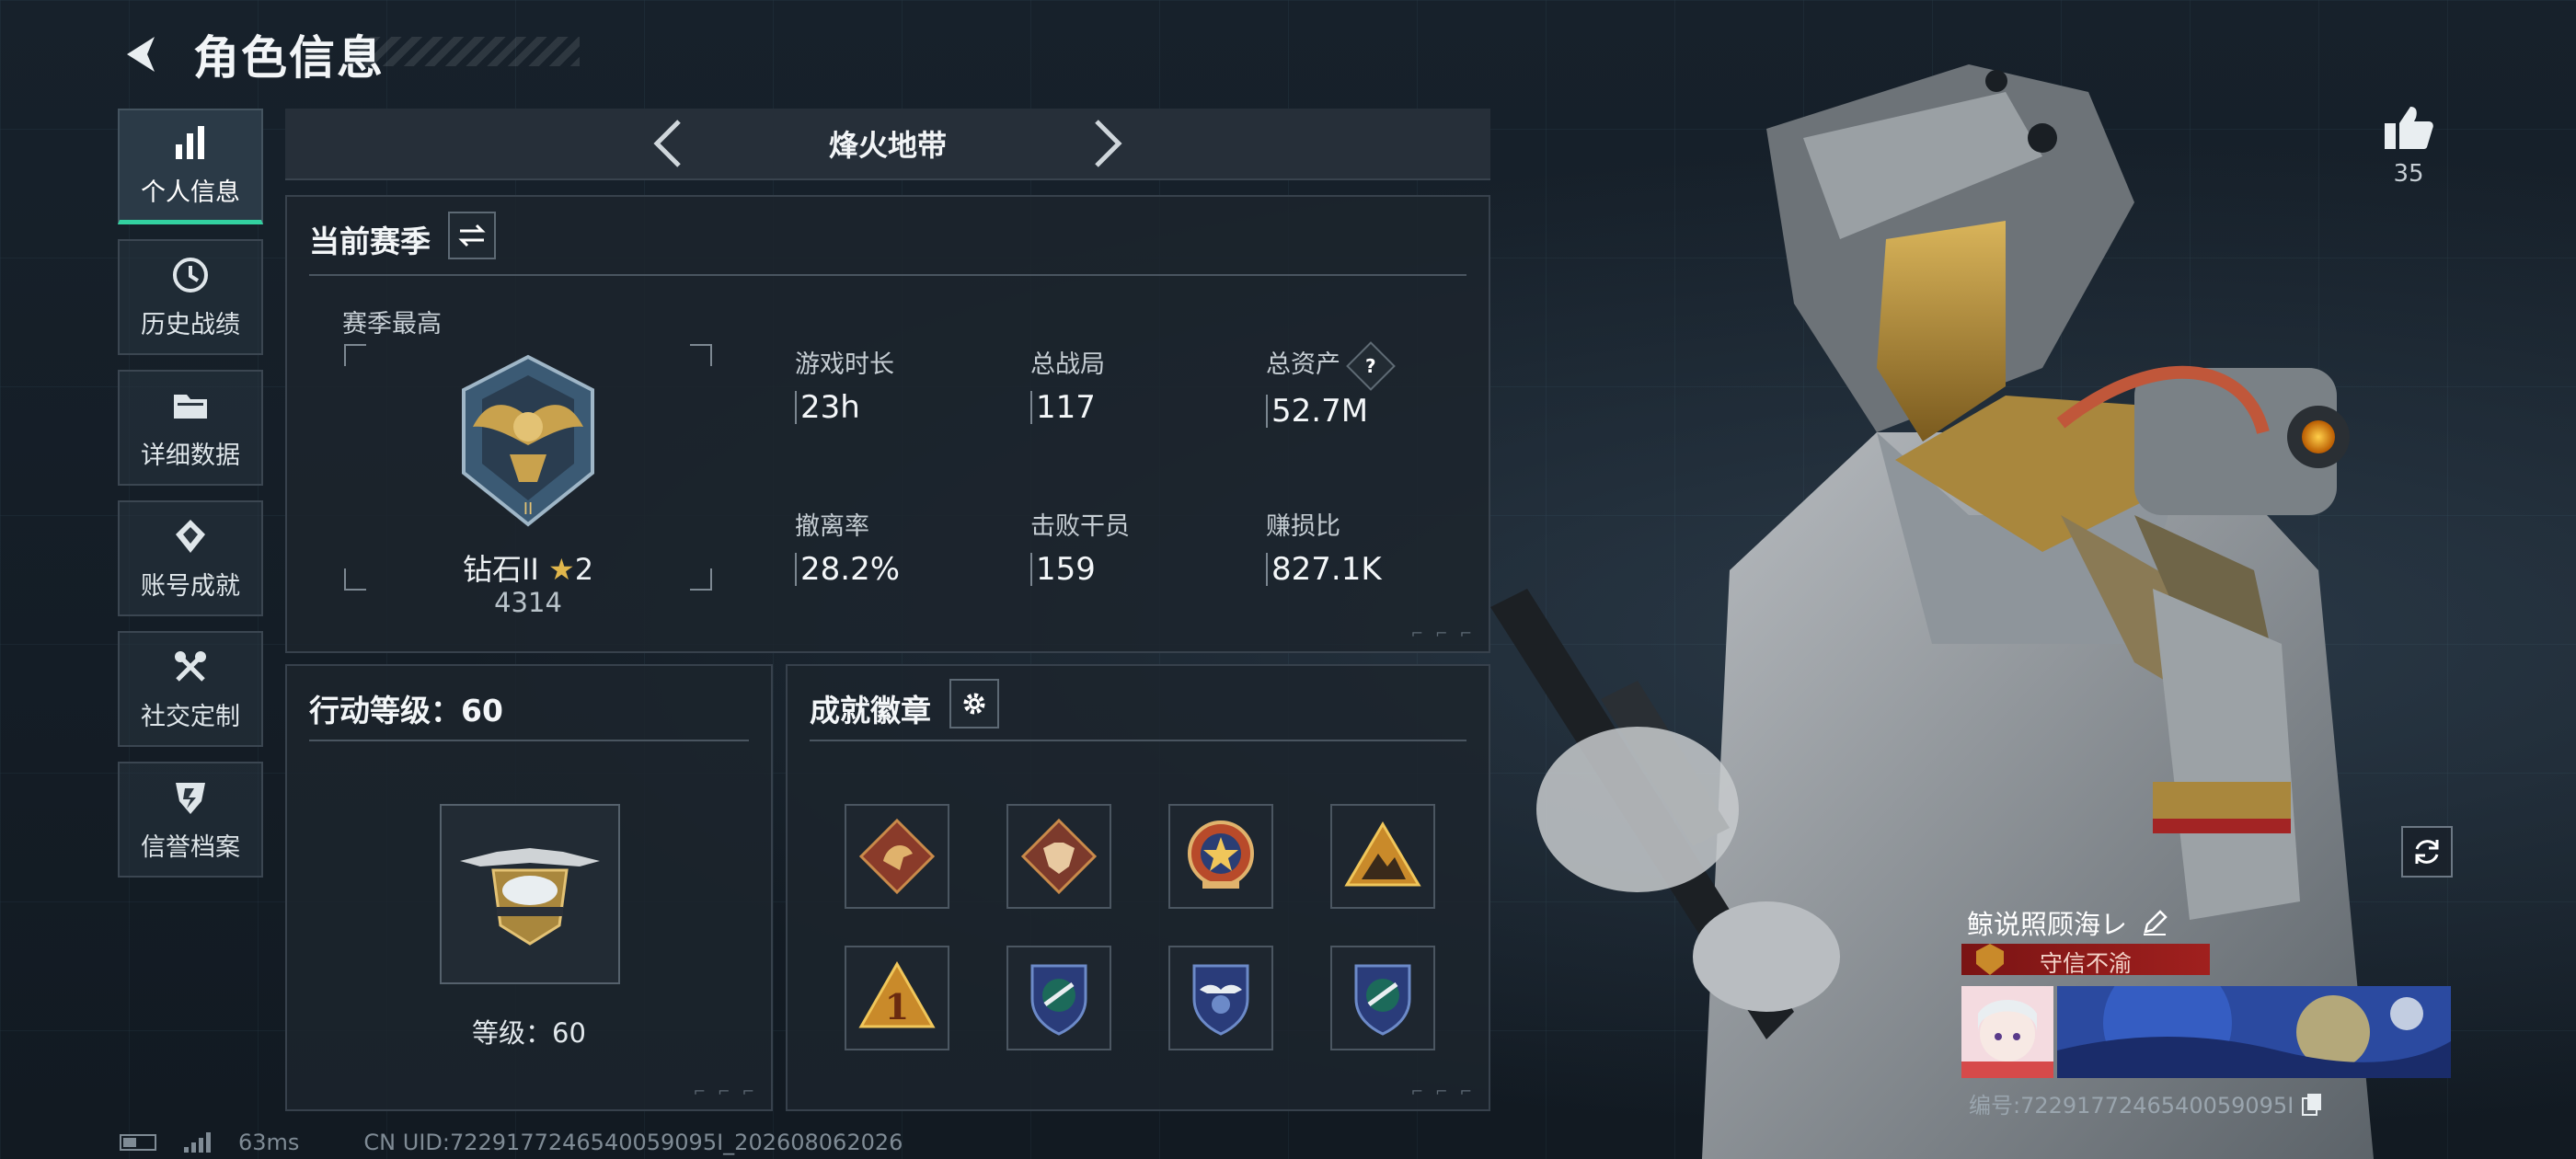 The width and height of the screenshot is (2576, 1159). I want to click on stat-label: 撤离率, so click(832, 526).